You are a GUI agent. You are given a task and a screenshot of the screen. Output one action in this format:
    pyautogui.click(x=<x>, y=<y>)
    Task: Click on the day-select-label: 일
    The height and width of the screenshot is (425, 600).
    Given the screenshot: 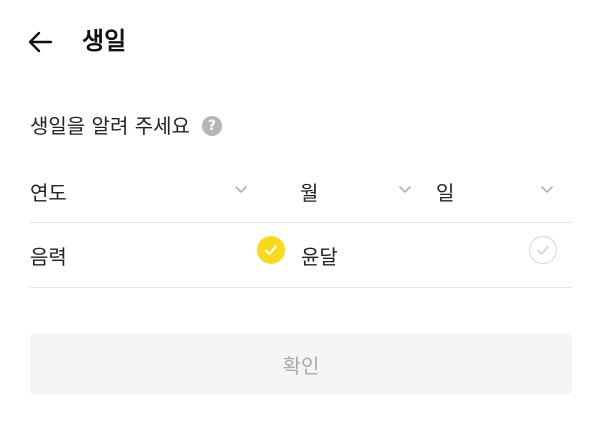 What is the action you would take?
    pyautogui.click(x=445, y=192)
    